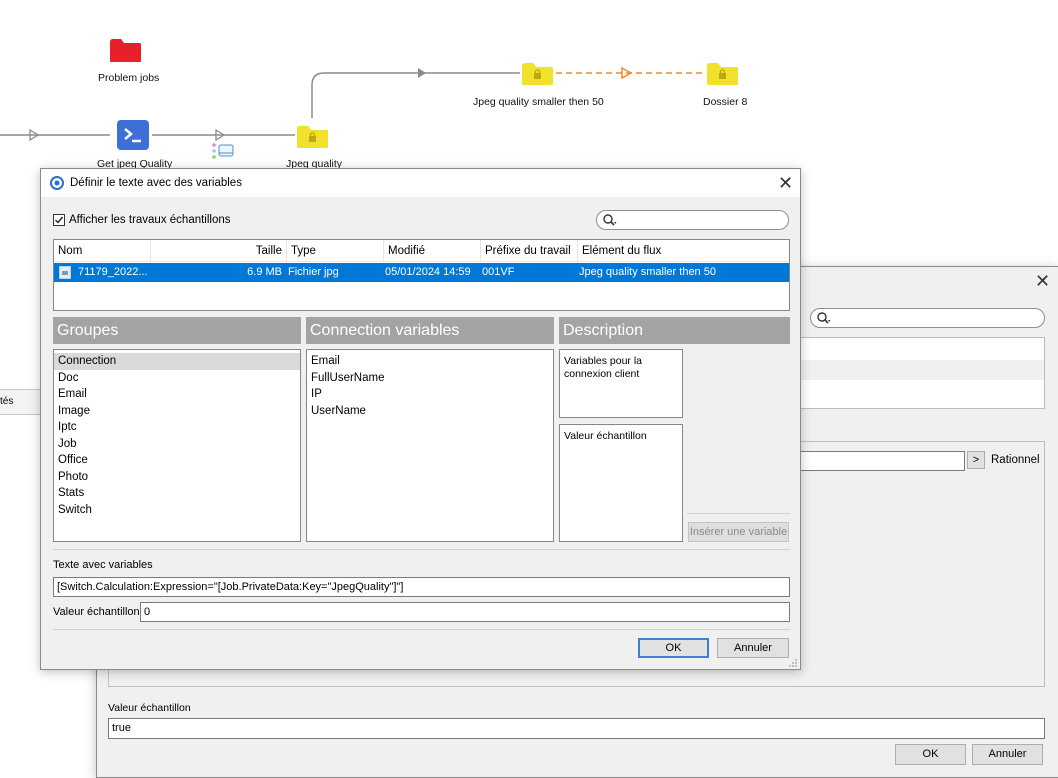  Describe the element at coordinates (605, 436) in the screenshot. I see `sample-value-box-label: Valeur échantillon` at that location.